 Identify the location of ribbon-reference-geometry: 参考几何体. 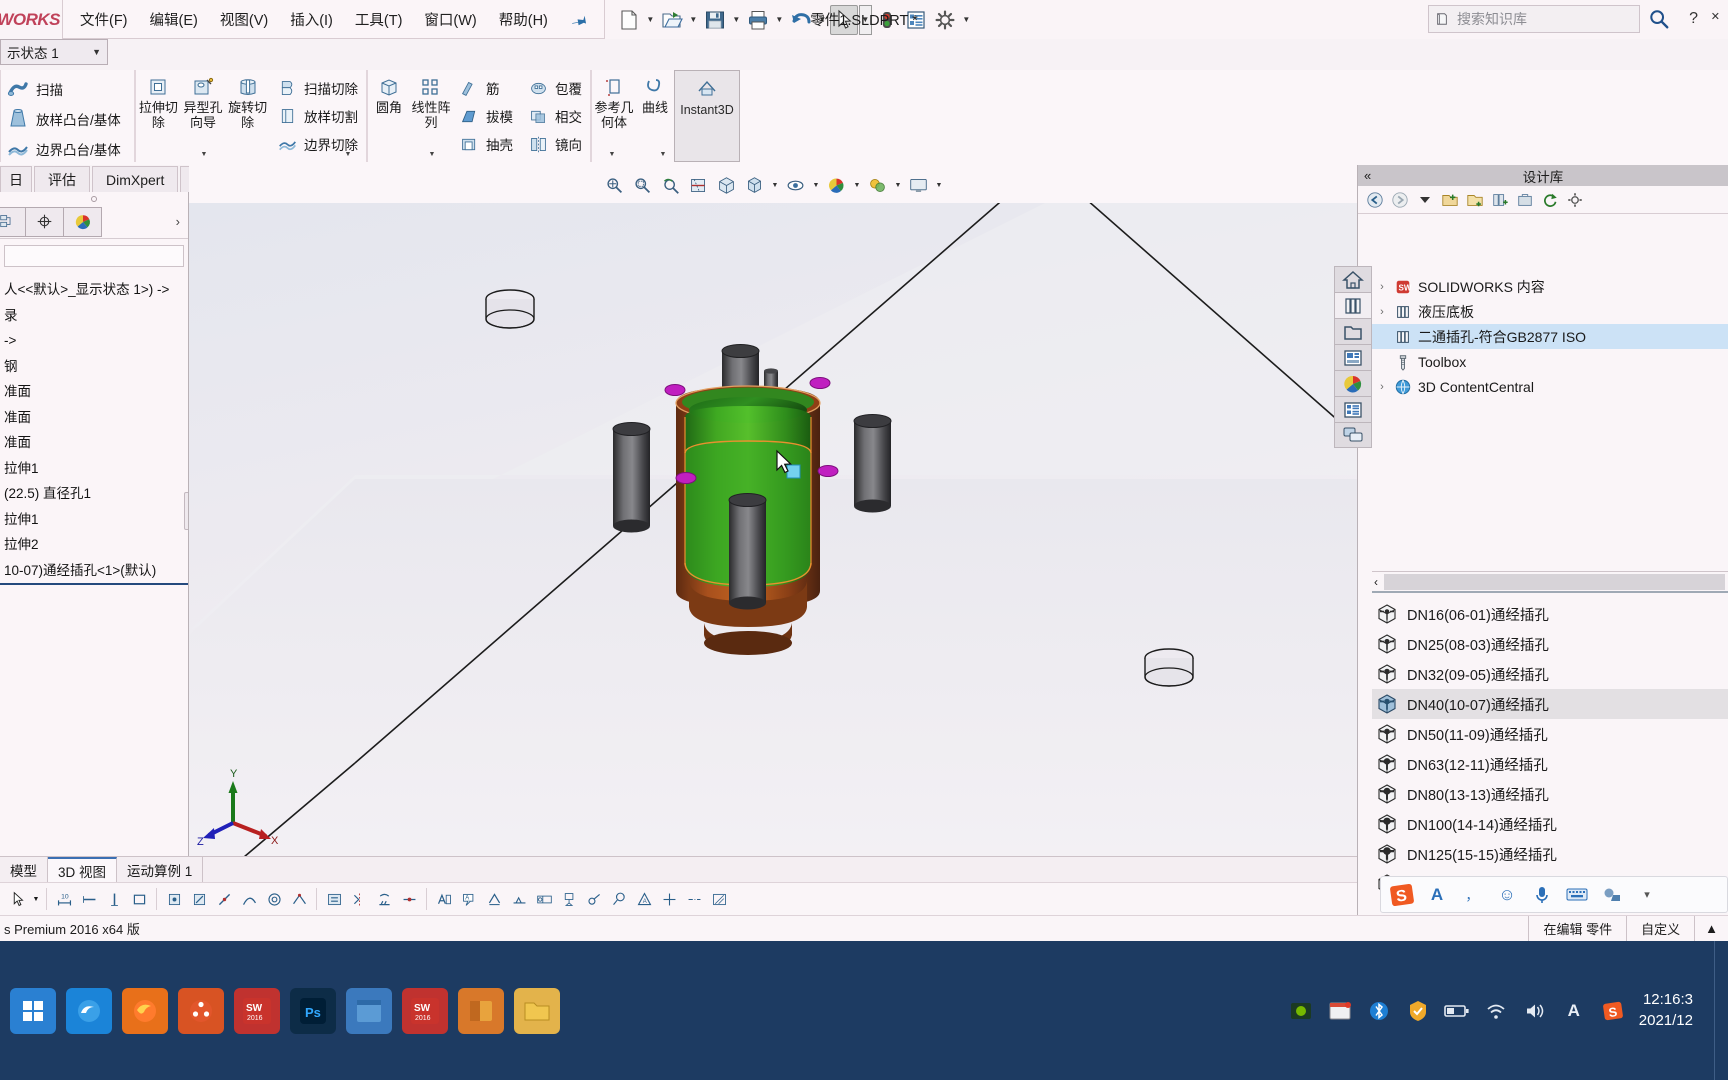
(614, 103).